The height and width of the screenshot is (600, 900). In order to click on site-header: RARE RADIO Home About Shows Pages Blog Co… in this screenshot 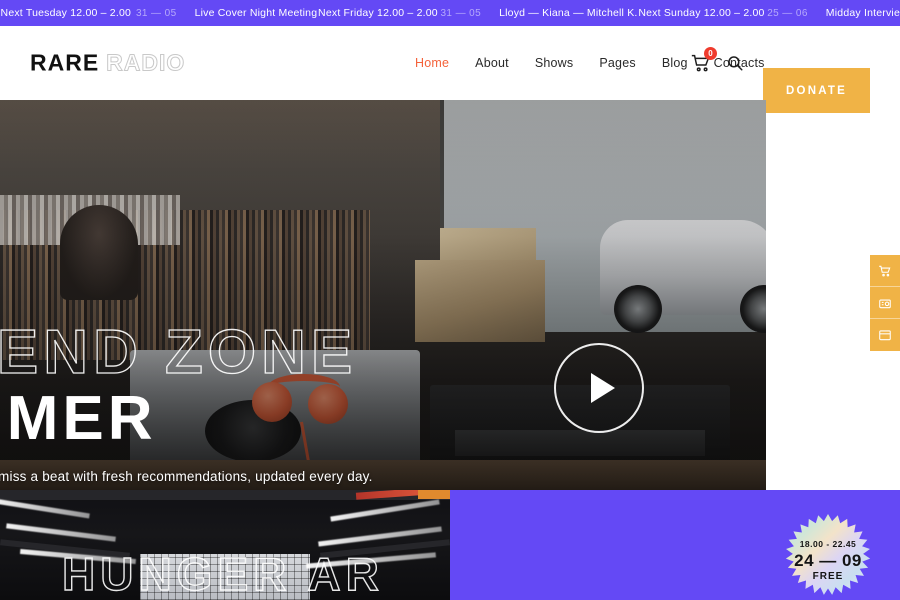, I will do `click(450, 69)`.